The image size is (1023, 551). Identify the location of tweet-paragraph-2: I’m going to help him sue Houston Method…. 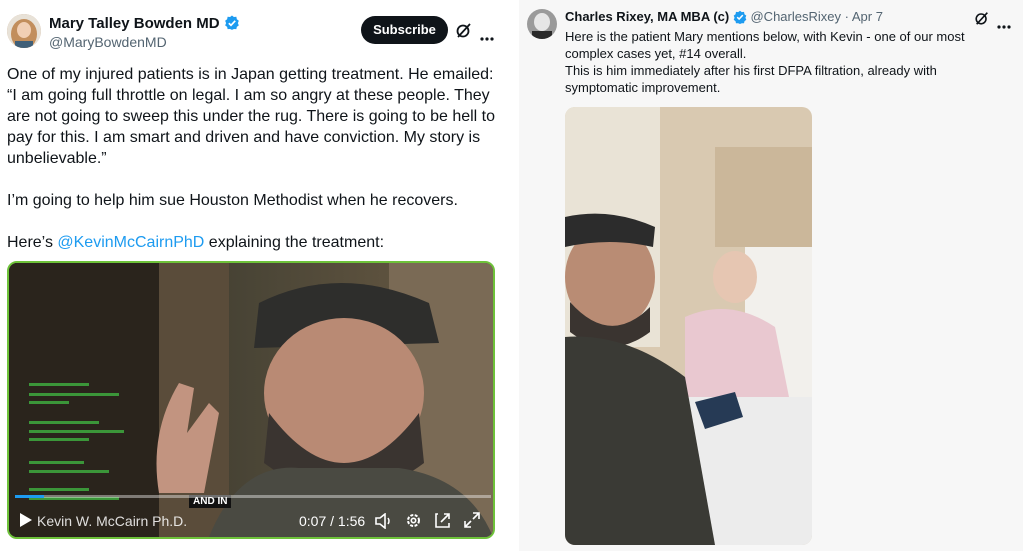
(232, 200).